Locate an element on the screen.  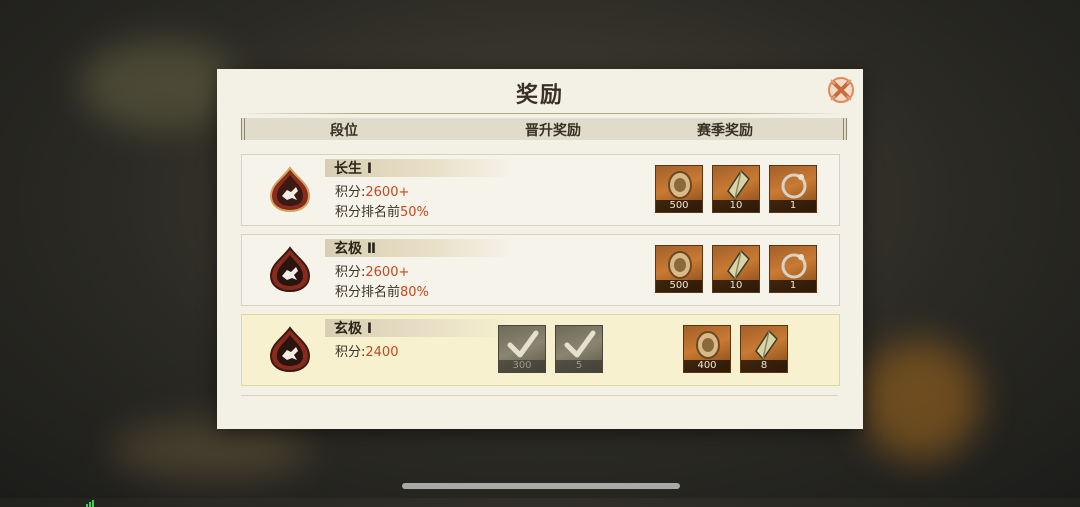
header-rank: 段位 is located at coordinates (344, 131).